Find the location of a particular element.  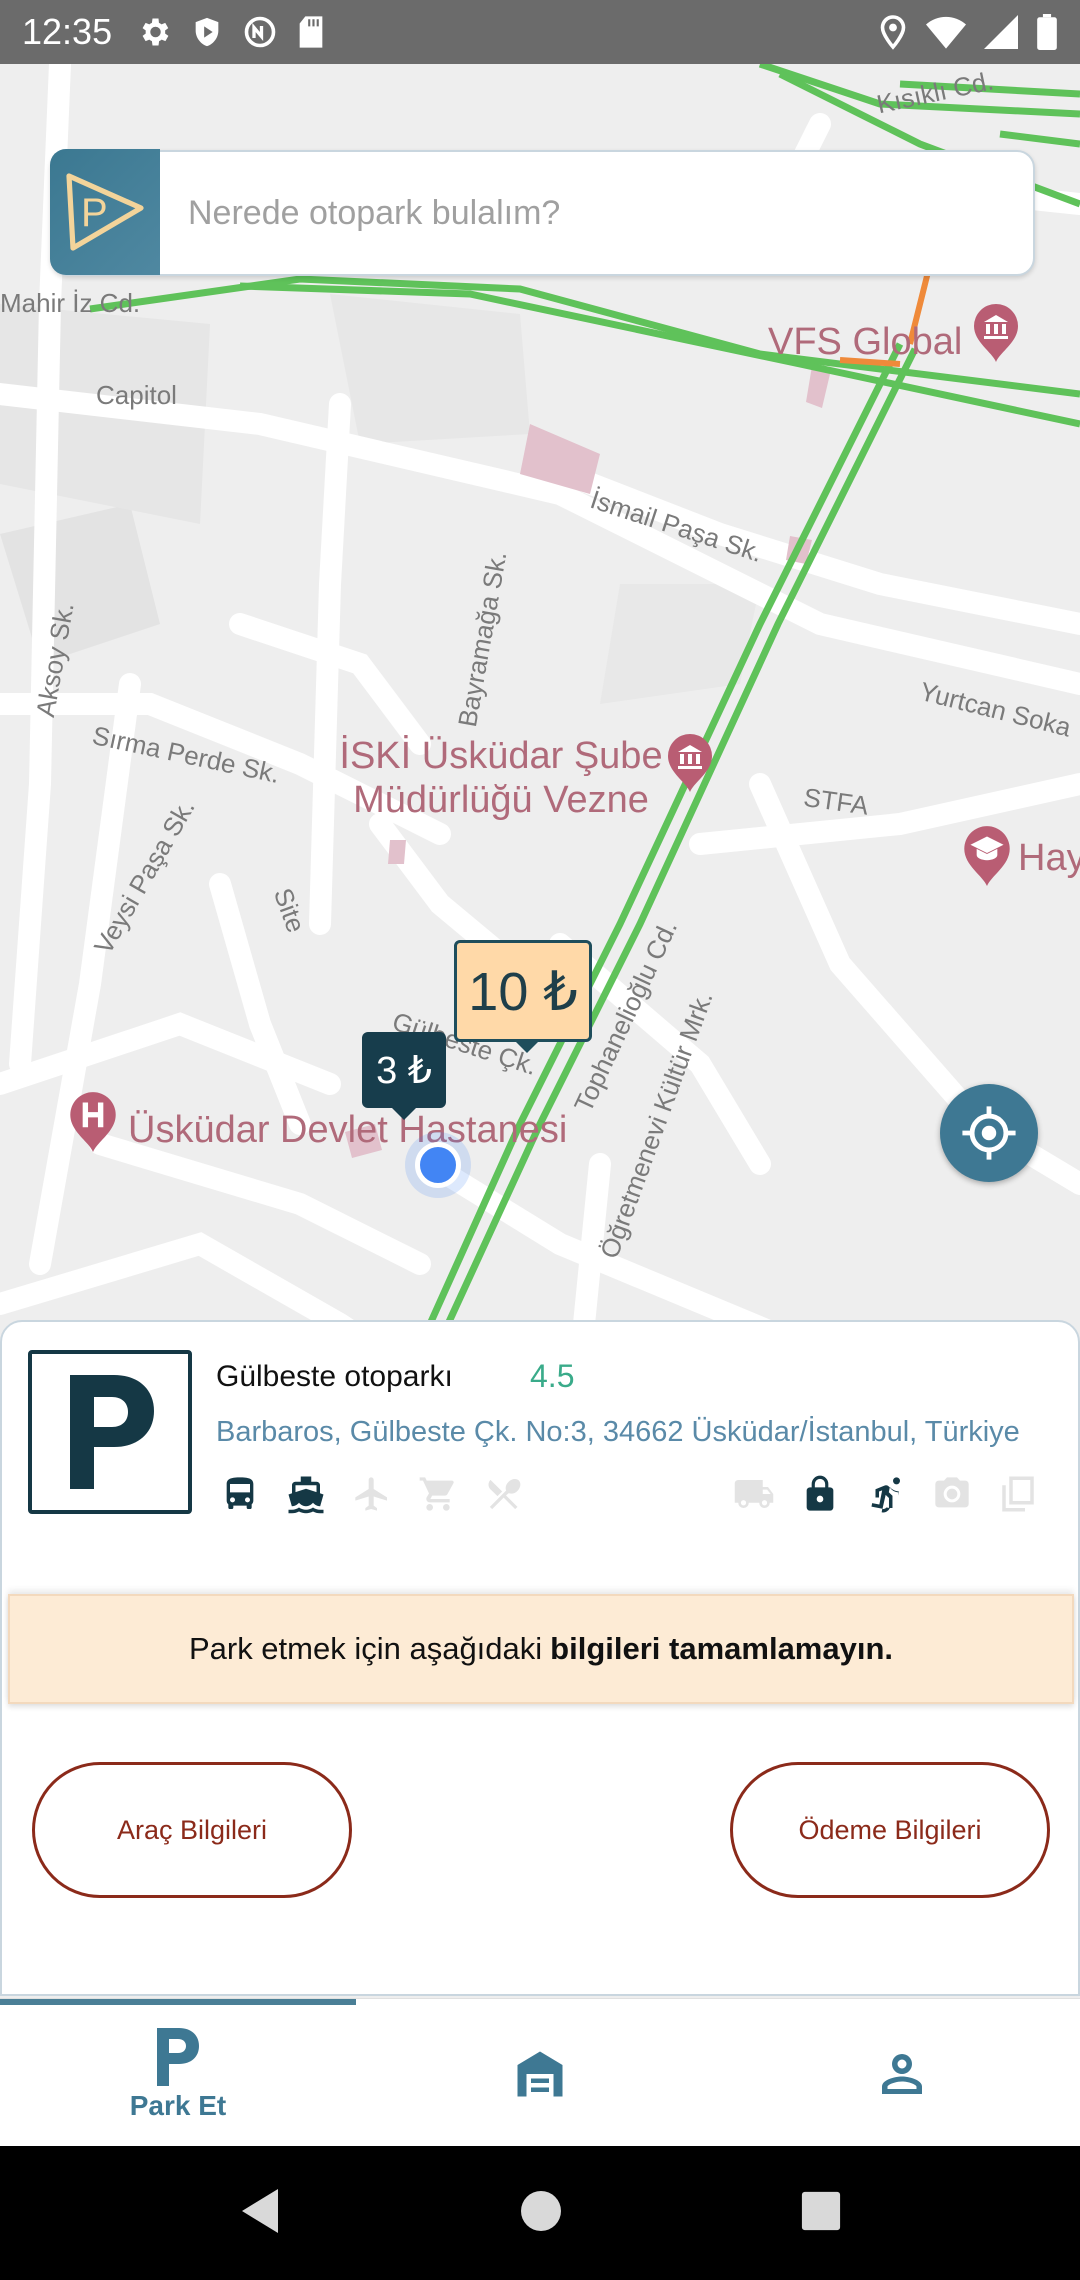

street-label: Capitol is located at coordinates (136, 395).